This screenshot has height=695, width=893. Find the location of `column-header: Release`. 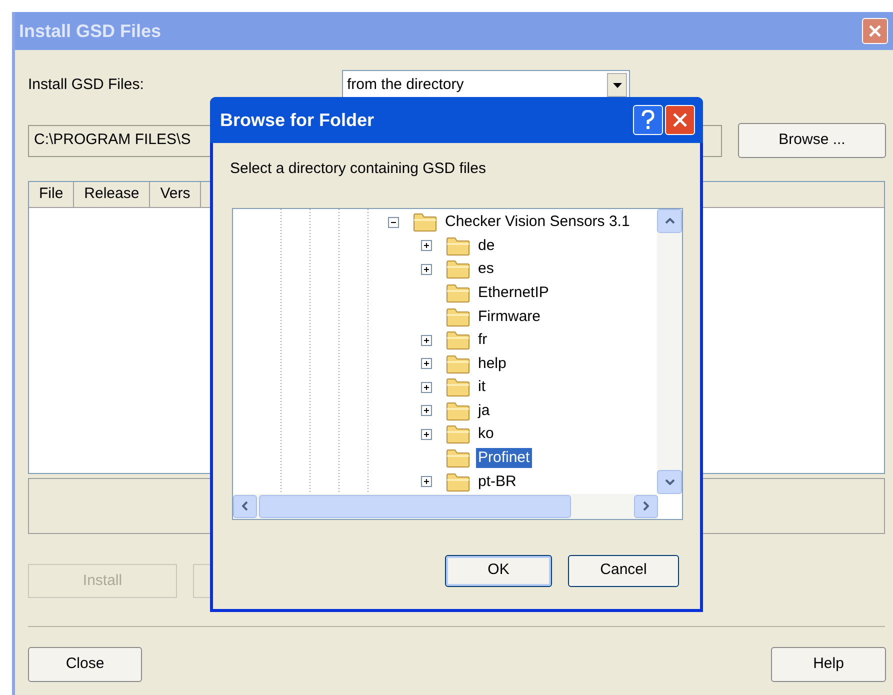

column-header: Release is located at coordinates (112, 194).